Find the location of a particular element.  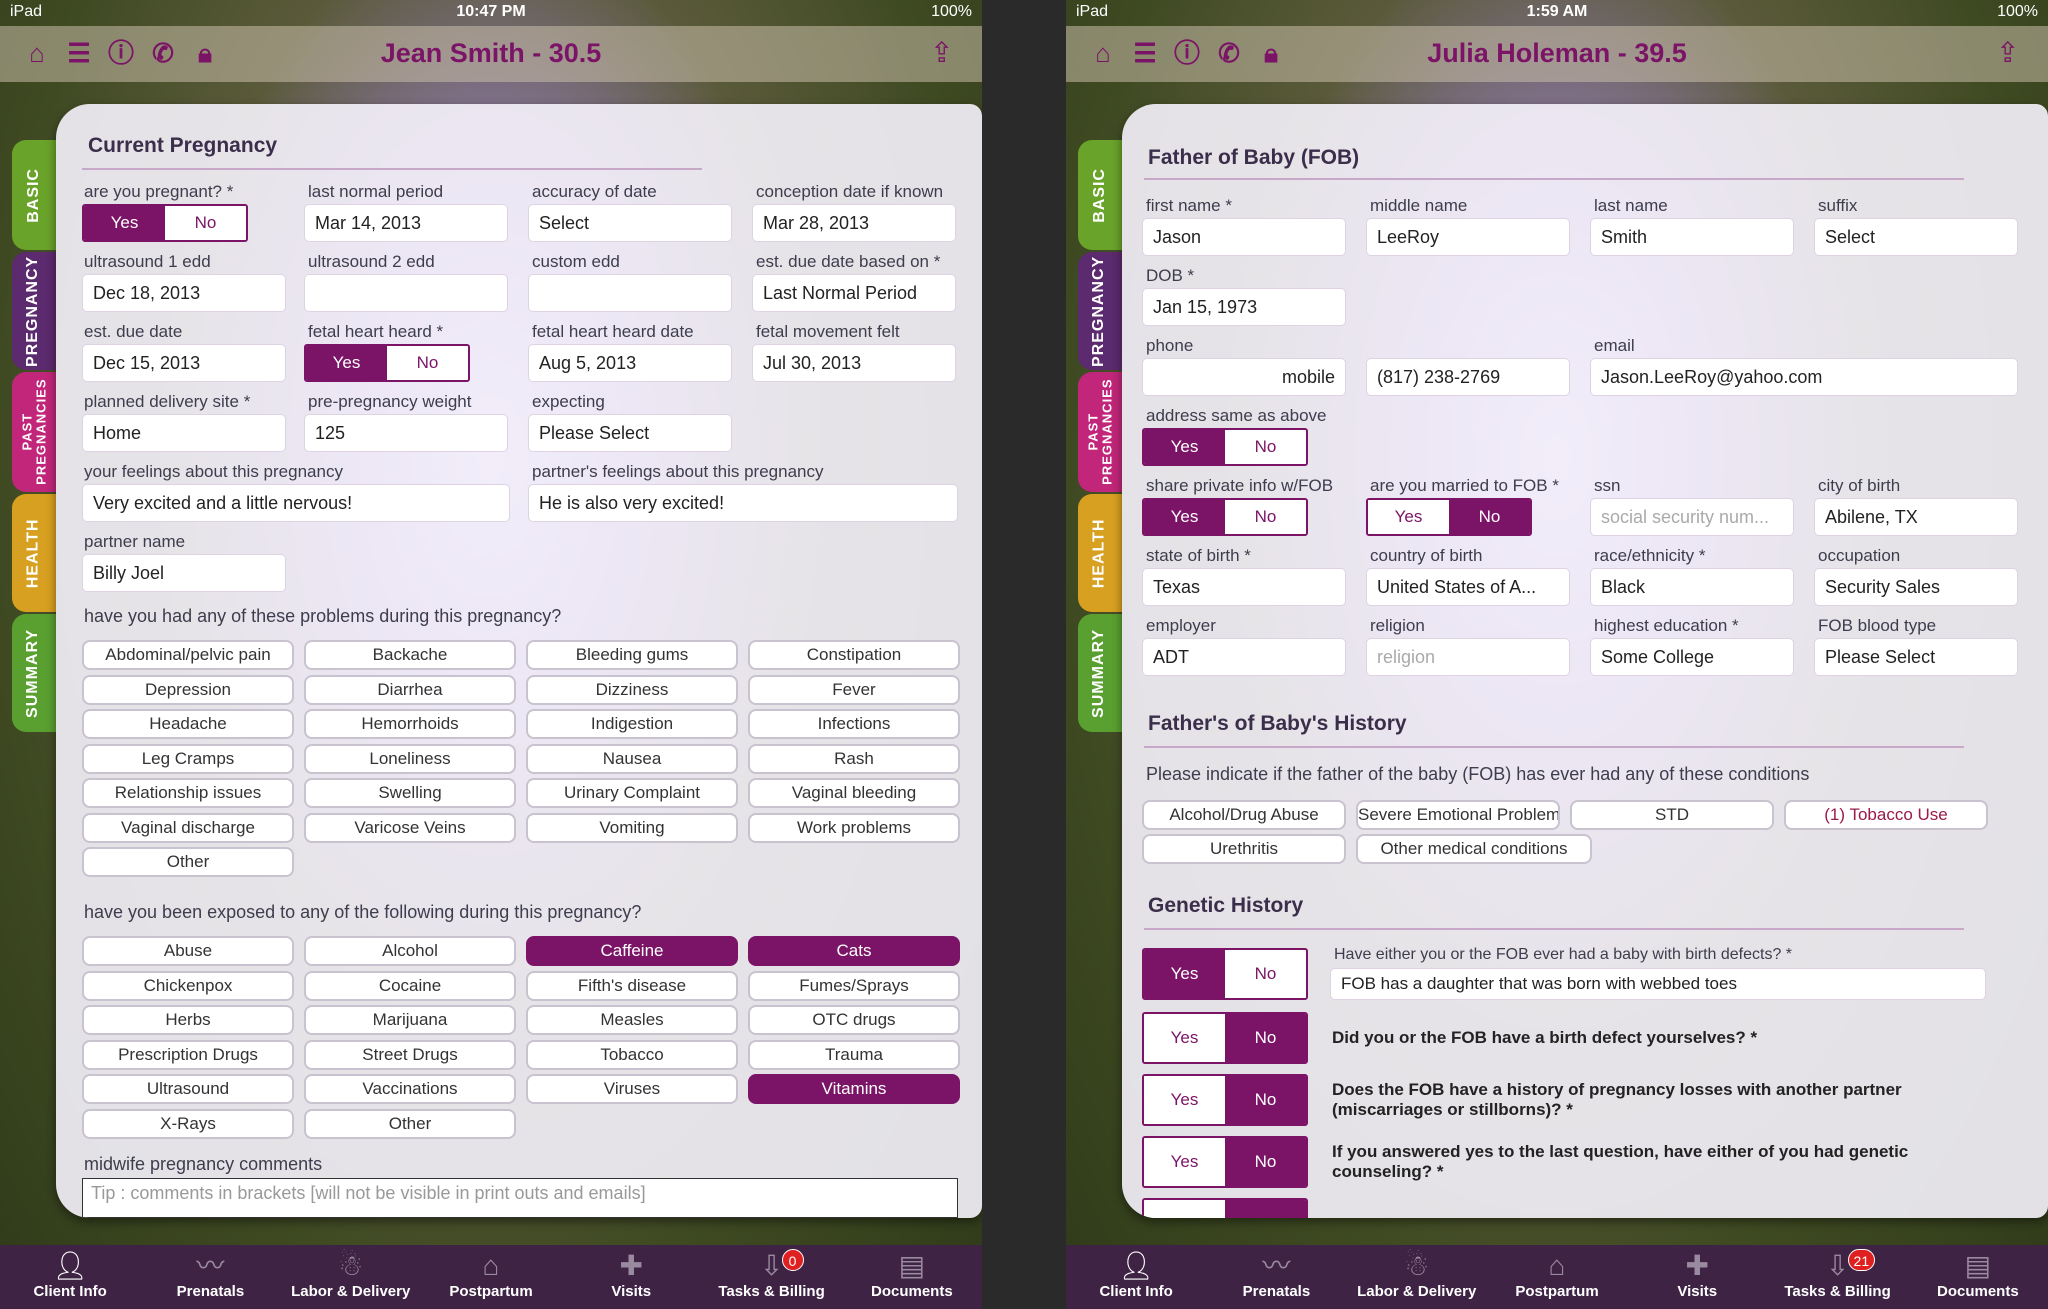

option-chip: Headache is located at coordinates (188, 724).